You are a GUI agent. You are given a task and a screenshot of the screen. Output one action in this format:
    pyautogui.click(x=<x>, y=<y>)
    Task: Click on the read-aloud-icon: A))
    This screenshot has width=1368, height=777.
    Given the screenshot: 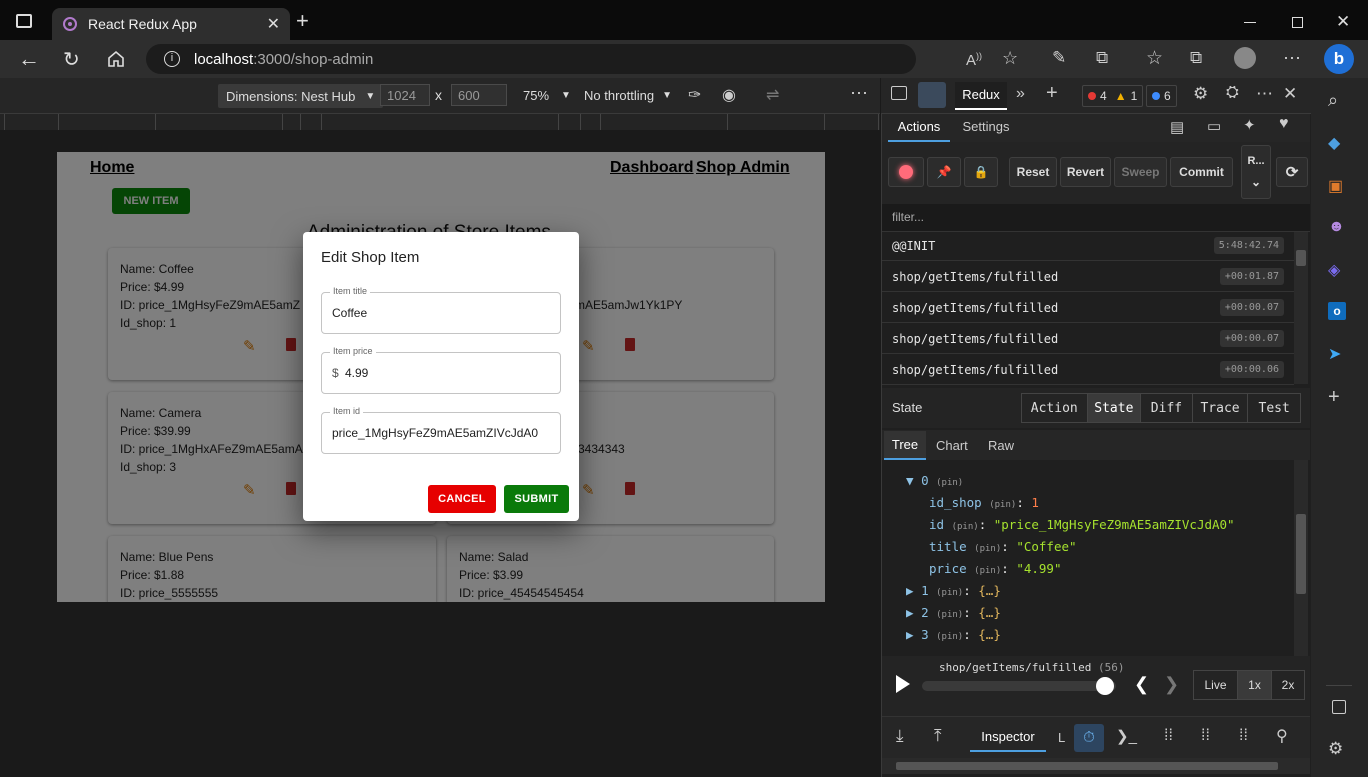 What is the action you would take?
    pyautogui.click(x=974, y=60)
    